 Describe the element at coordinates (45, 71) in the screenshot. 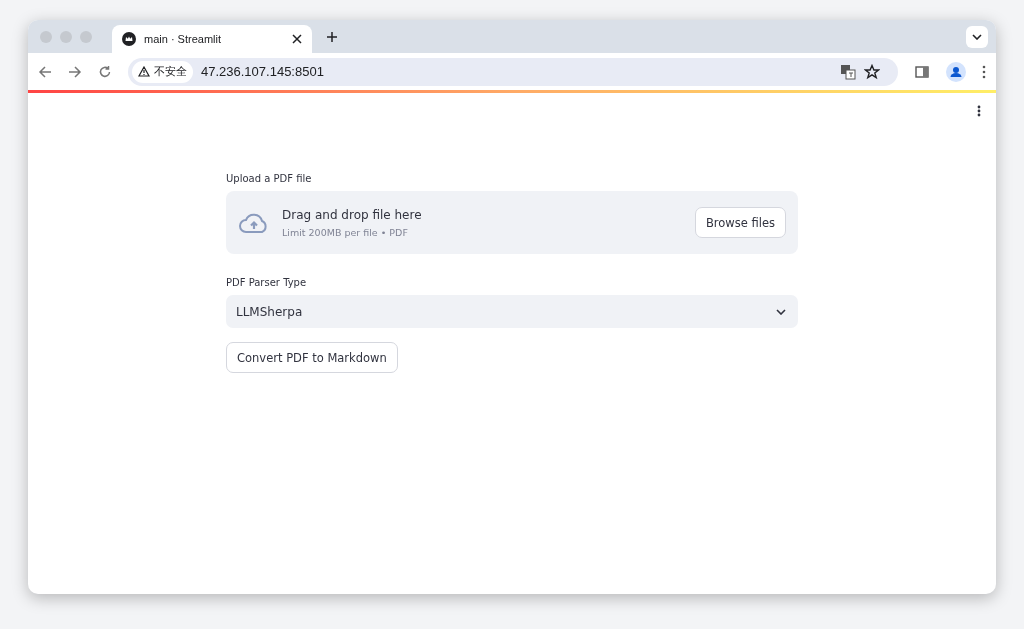

I see `back-icon` at that location.